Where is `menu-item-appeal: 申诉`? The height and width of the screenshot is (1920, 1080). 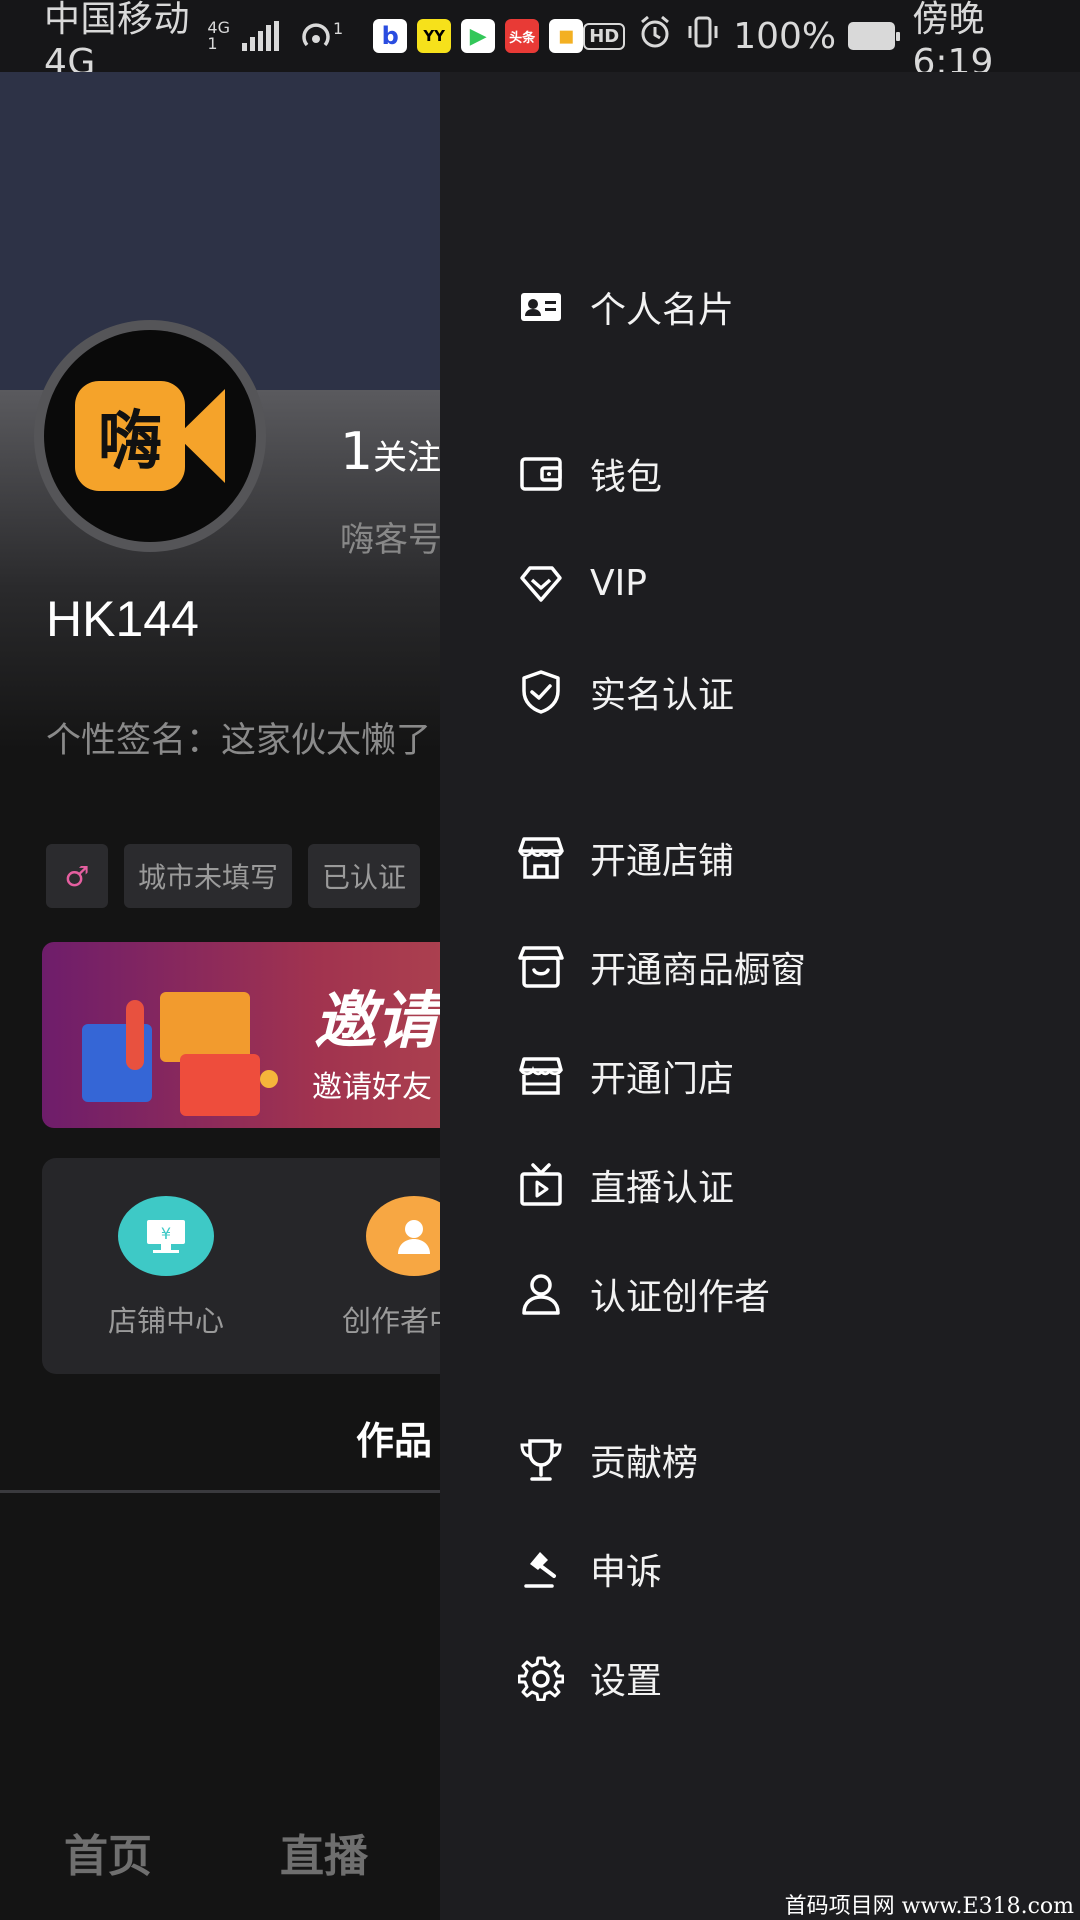
menu-item-appeal: 申诉 is located at coordinates (590, 1569).